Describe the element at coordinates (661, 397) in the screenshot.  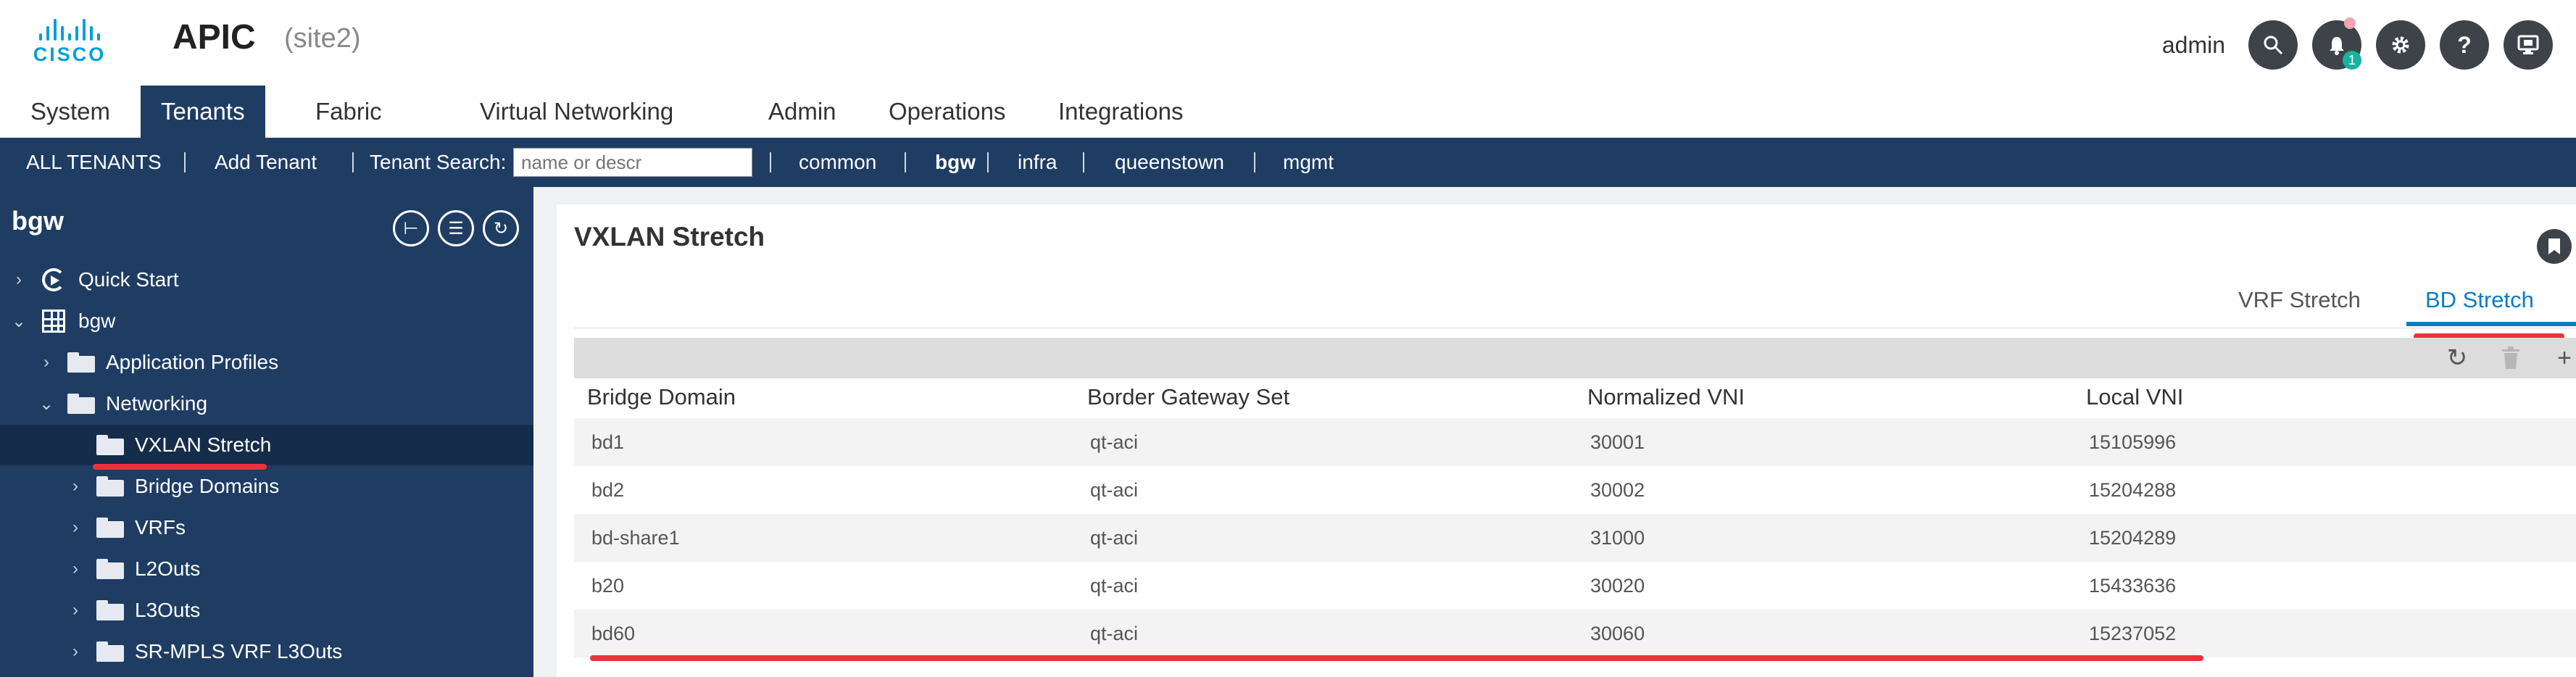
I see `column-header-bridge-domain: Bridge Domain` at that location.